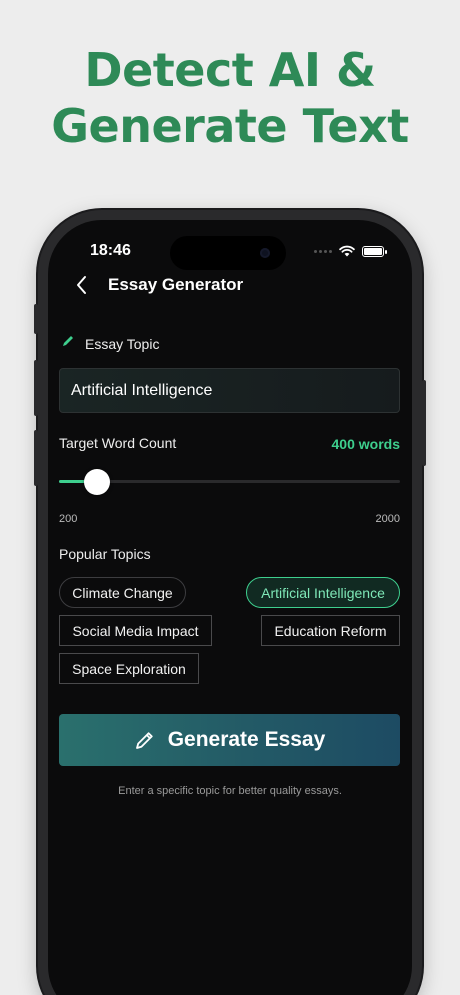  Describe the element at coordinates (230, 70) in the screenshot. I see `headline-line-1: Detect AI &` at that location.